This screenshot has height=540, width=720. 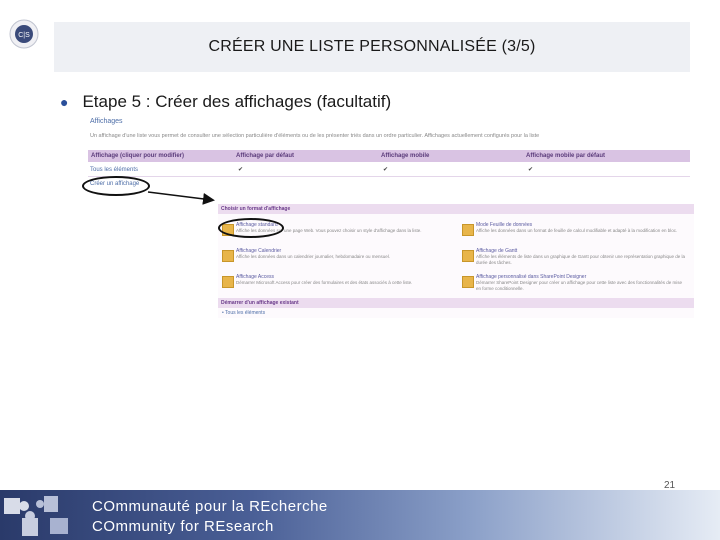 What do you see at coordinates (670, 485) in the screenshot?
I see `page-number: 21` at bounding box center [670, 485].